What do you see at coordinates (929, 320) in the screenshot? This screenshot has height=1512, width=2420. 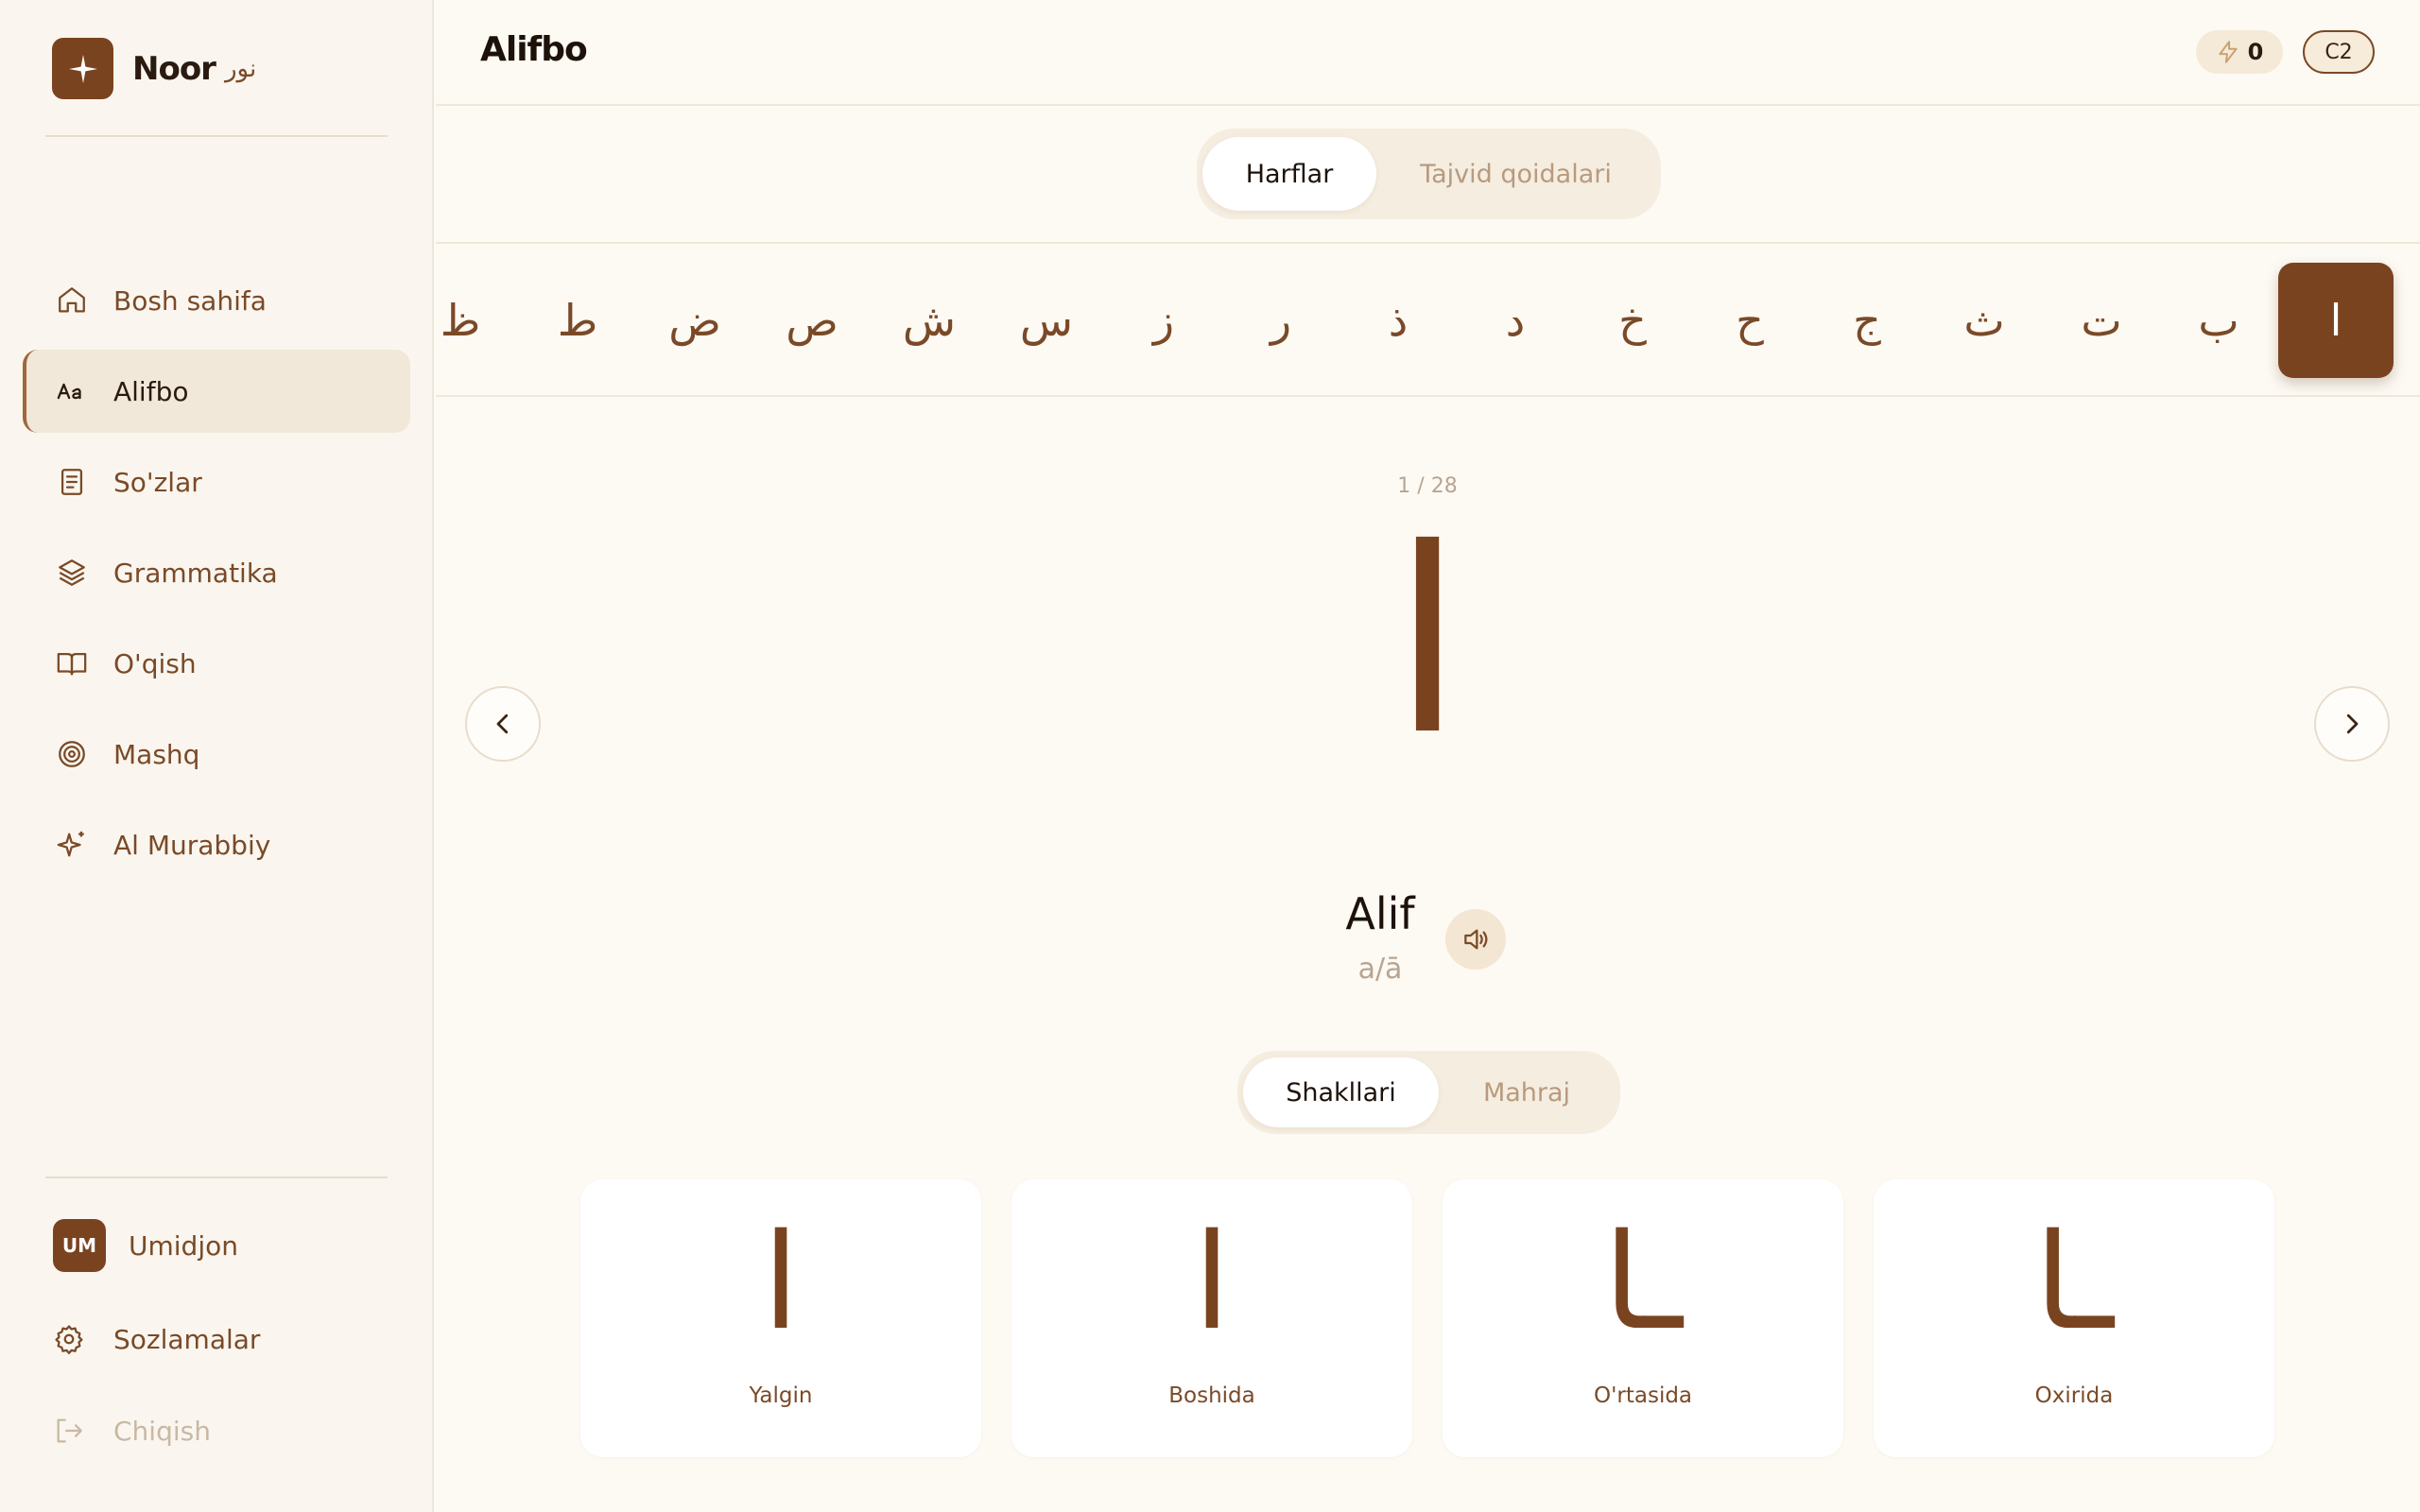 I see `letter-tile: ش` at bounding box center [929, 320].